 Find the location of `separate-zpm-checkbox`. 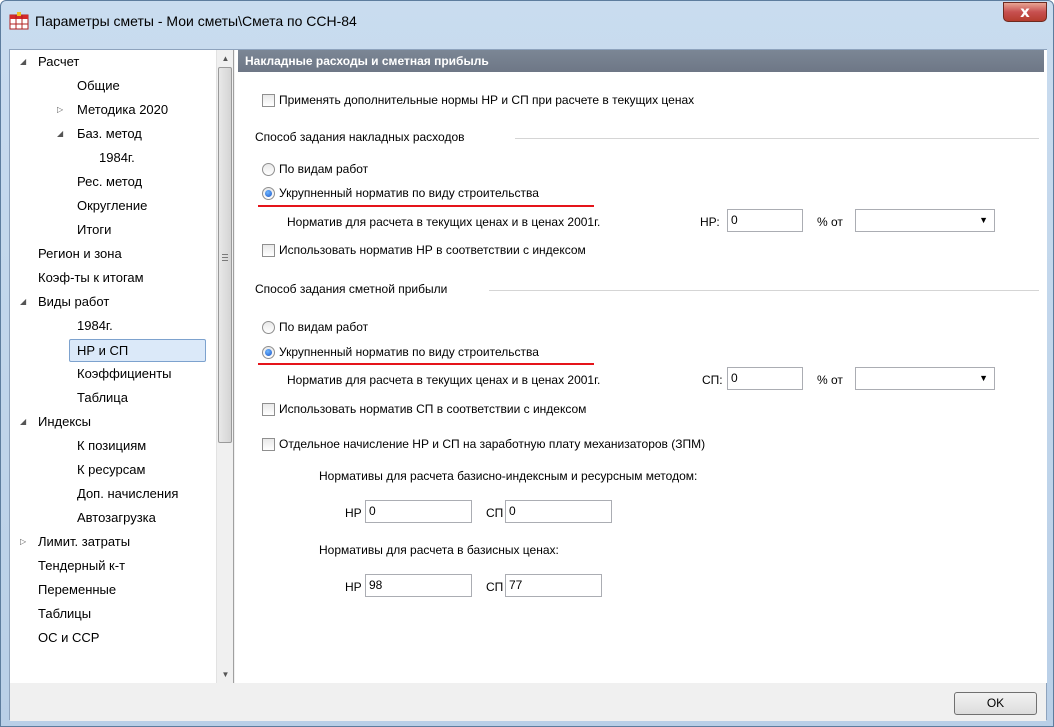

separate-zpm-checkbox is located at coordinates (268, 444).